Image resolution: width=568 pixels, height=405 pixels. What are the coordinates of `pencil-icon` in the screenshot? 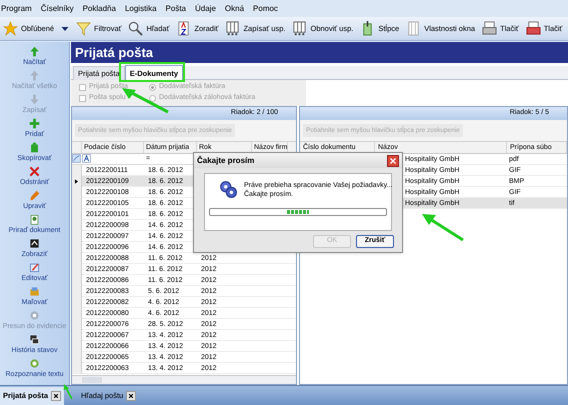 It's located at (34, 195).